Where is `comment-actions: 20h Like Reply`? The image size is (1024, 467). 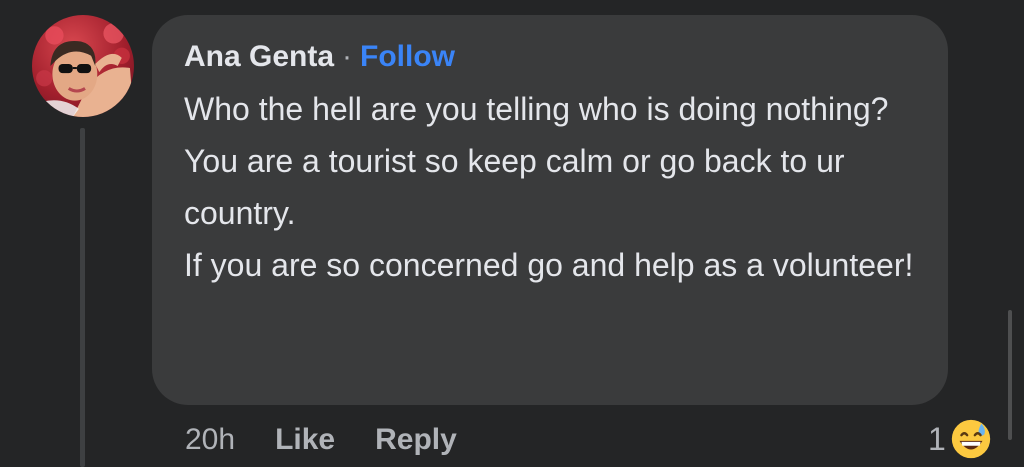
comment-actions: 20h Like Reply is located at coordinates (321, 440).